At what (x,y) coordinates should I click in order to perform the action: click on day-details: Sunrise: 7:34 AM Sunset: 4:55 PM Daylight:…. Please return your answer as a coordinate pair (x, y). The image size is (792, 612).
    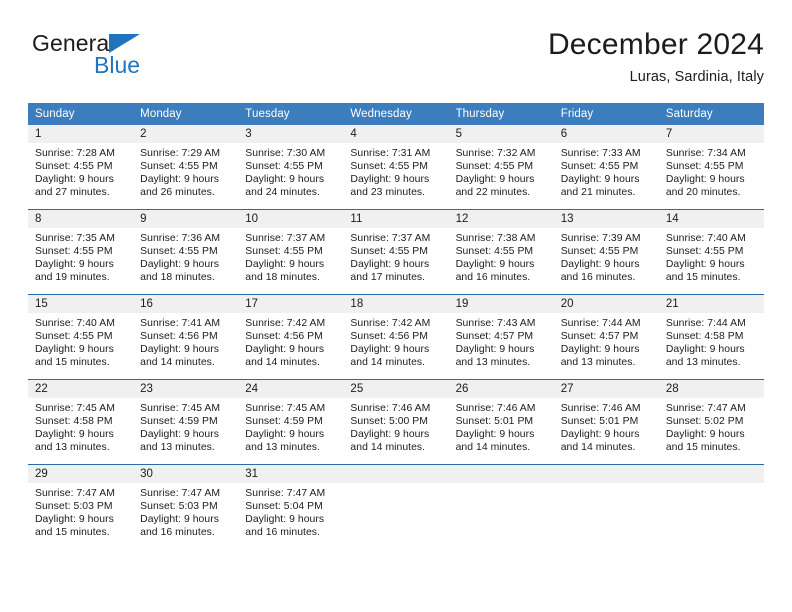
    Looking at the image, I should click on (711, 171).